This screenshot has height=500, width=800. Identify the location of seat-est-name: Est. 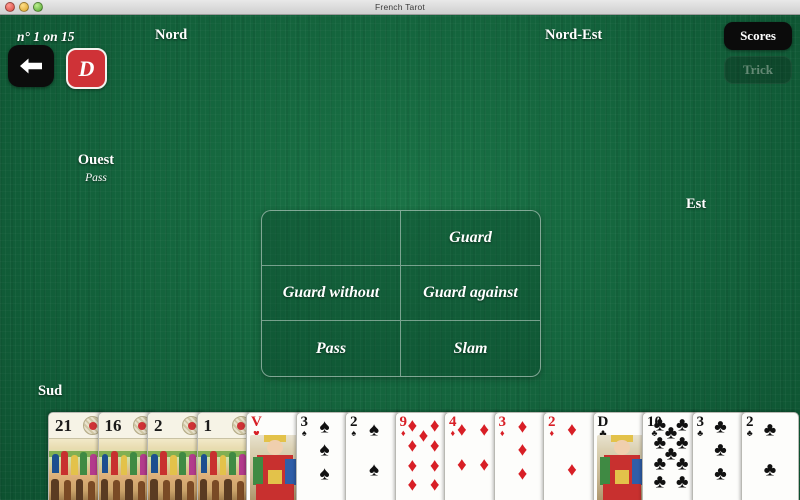
(696, 204).